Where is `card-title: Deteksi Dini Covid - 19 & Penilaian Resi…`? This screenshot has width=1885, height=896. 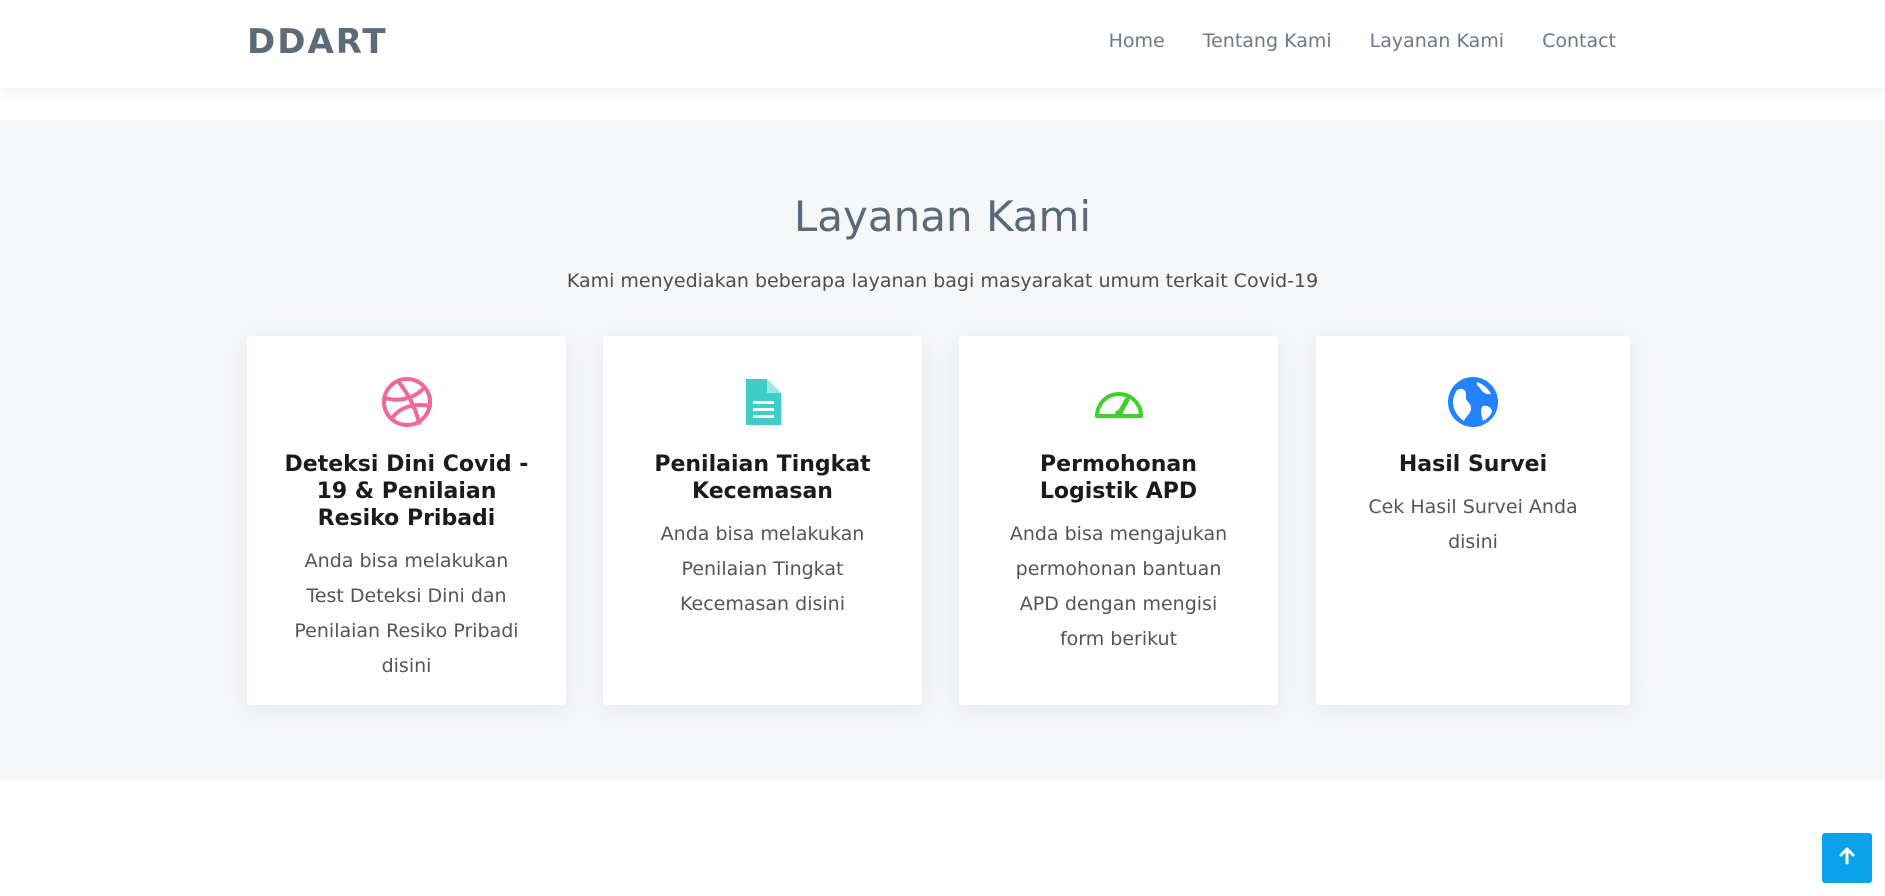
card-title: Deteksi Dini Covid - 19 & Penilaian Resi… is located at coordinates (406, 491).